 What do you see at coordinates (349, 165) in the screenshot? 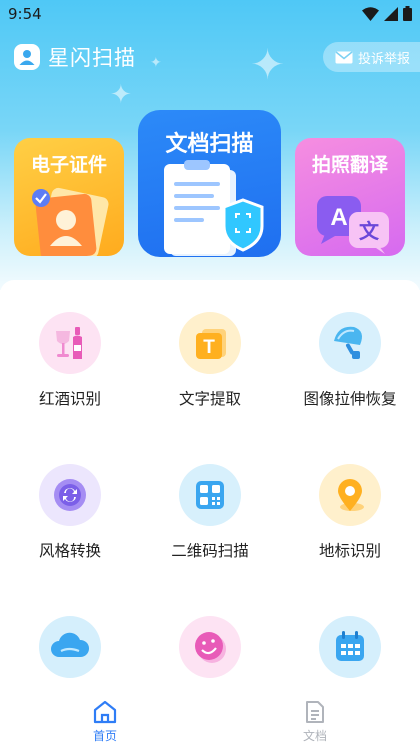
I see `feature-card-label: 拍照翻译` at bounding box center [349, 165].